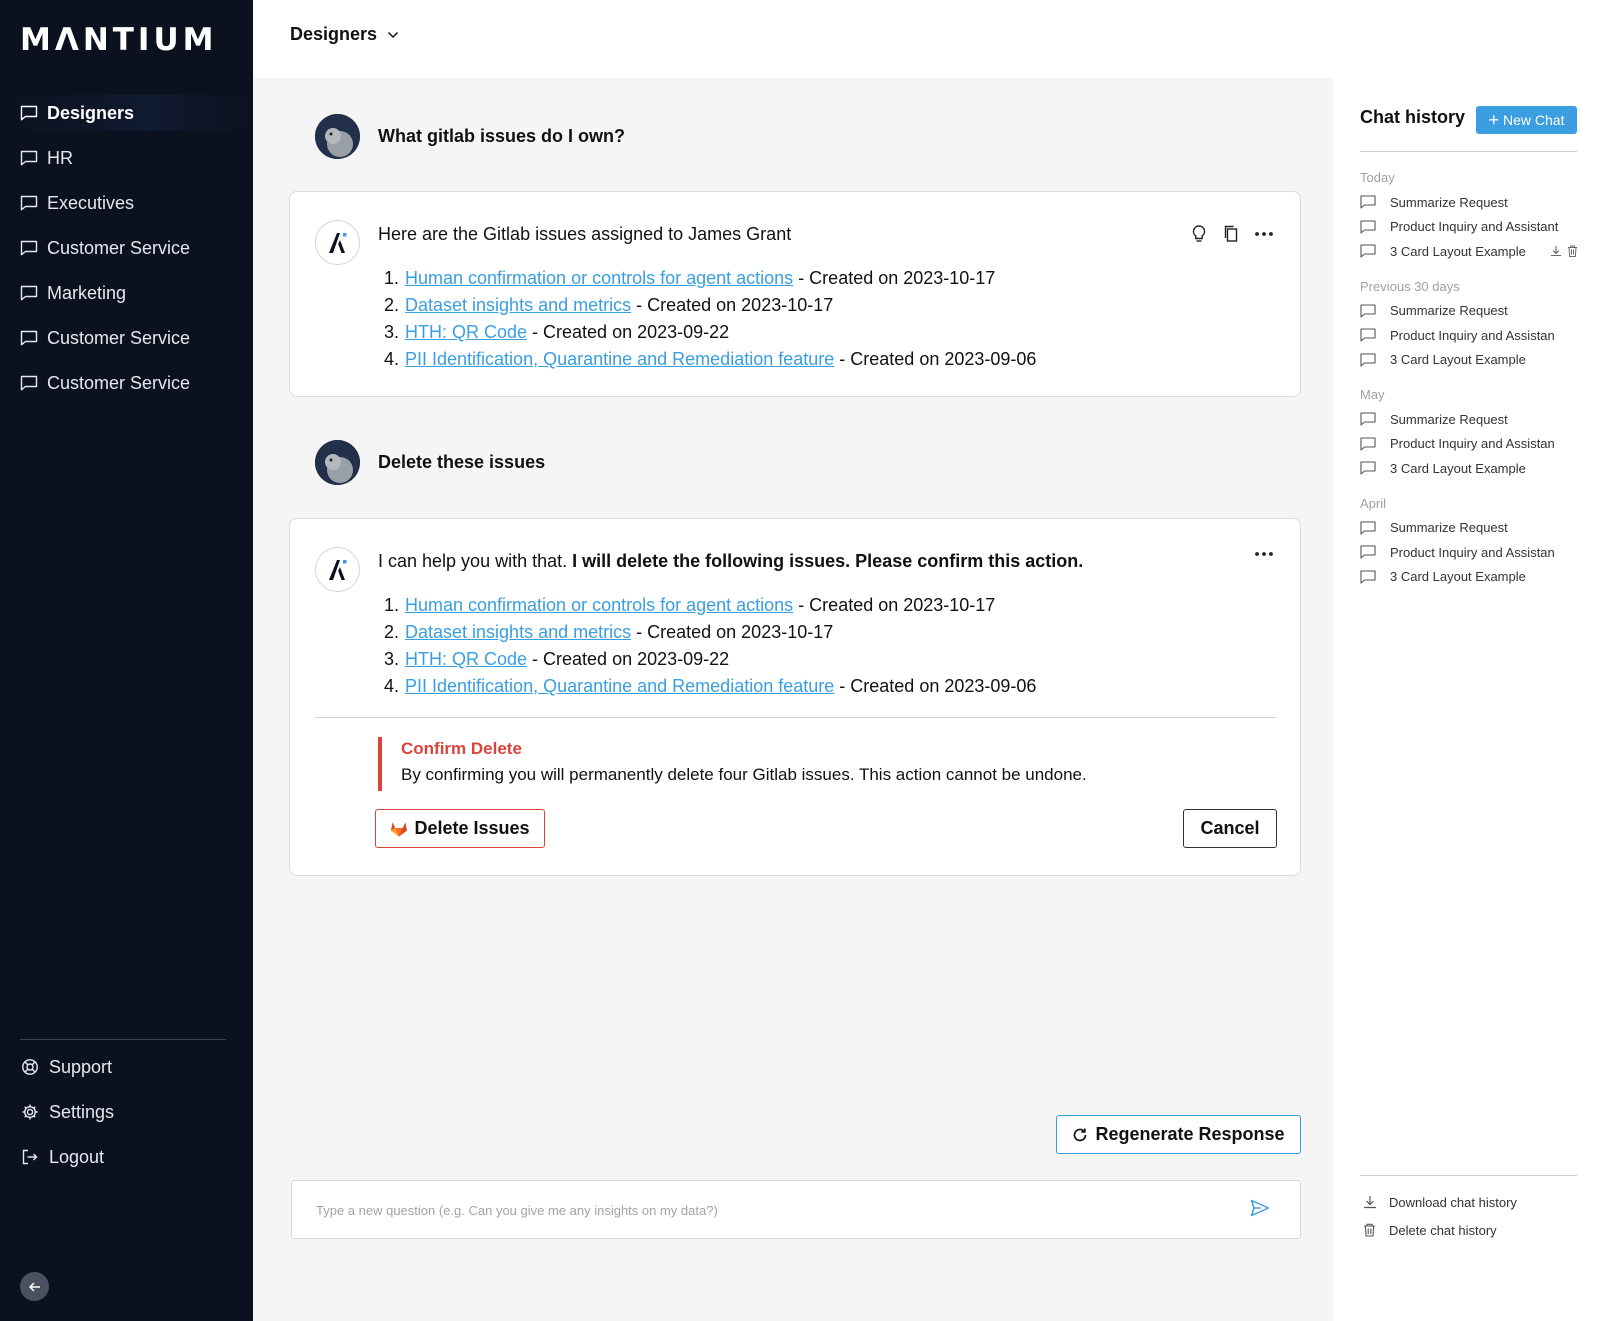 The image size is (1600, 1321). I want to click on message-actions, so click(1264, 554).